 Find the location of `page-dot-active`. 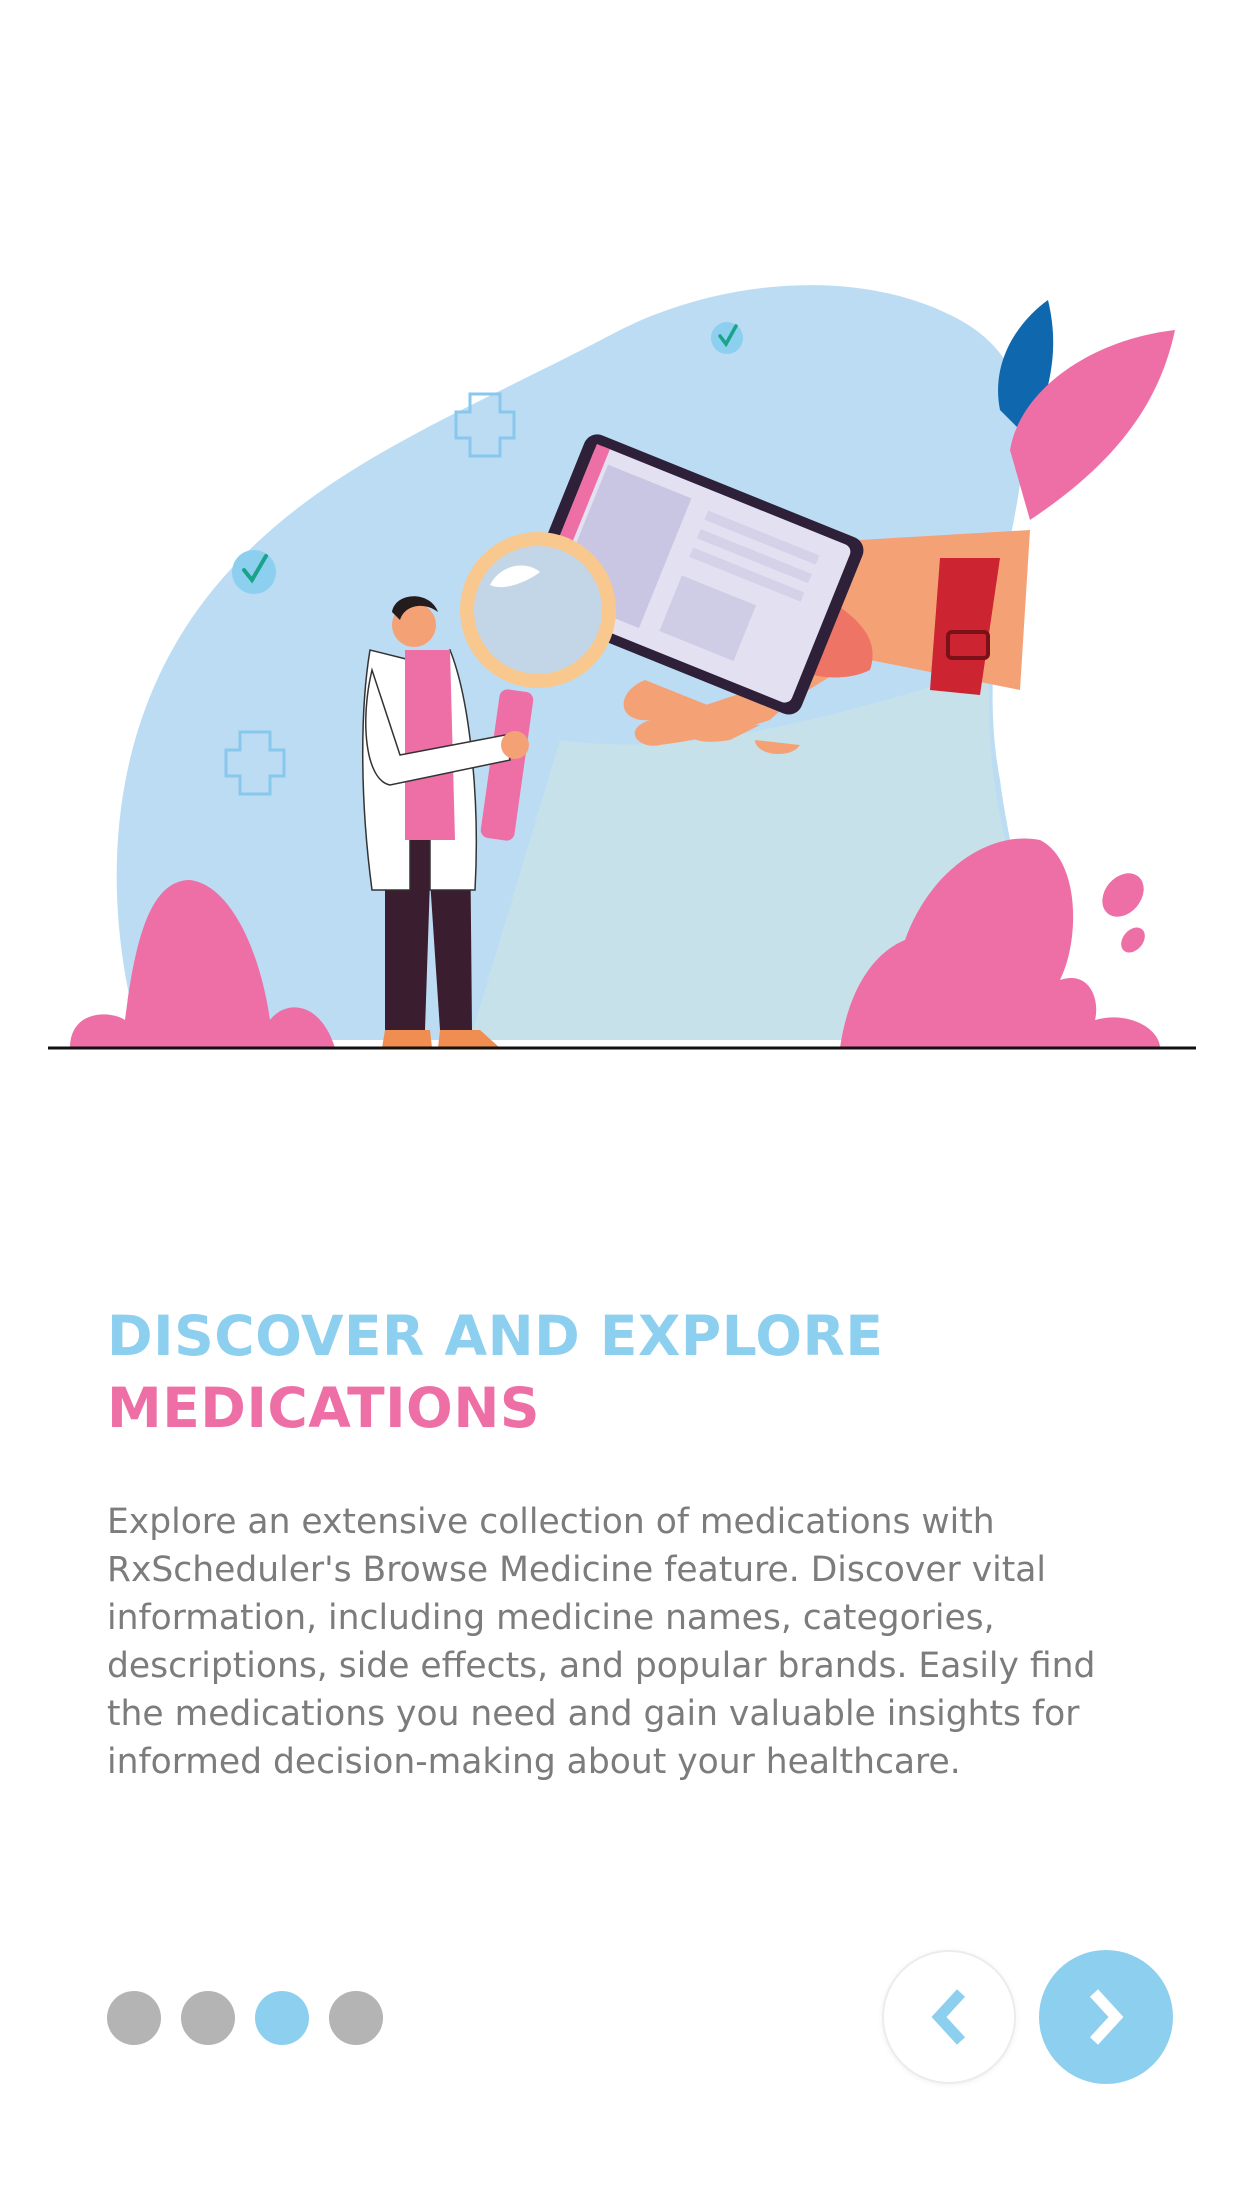

page-dot-active is located at coordinates (282, 2018).